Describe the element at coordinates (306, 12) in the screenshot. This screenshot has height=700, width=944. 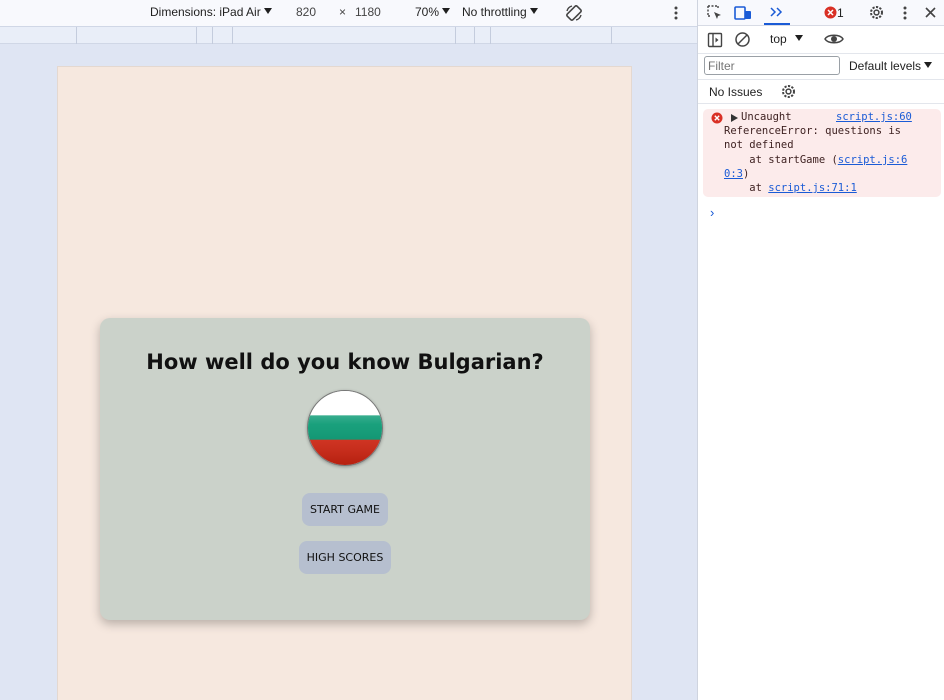
I see `width-input: 820` at that location.